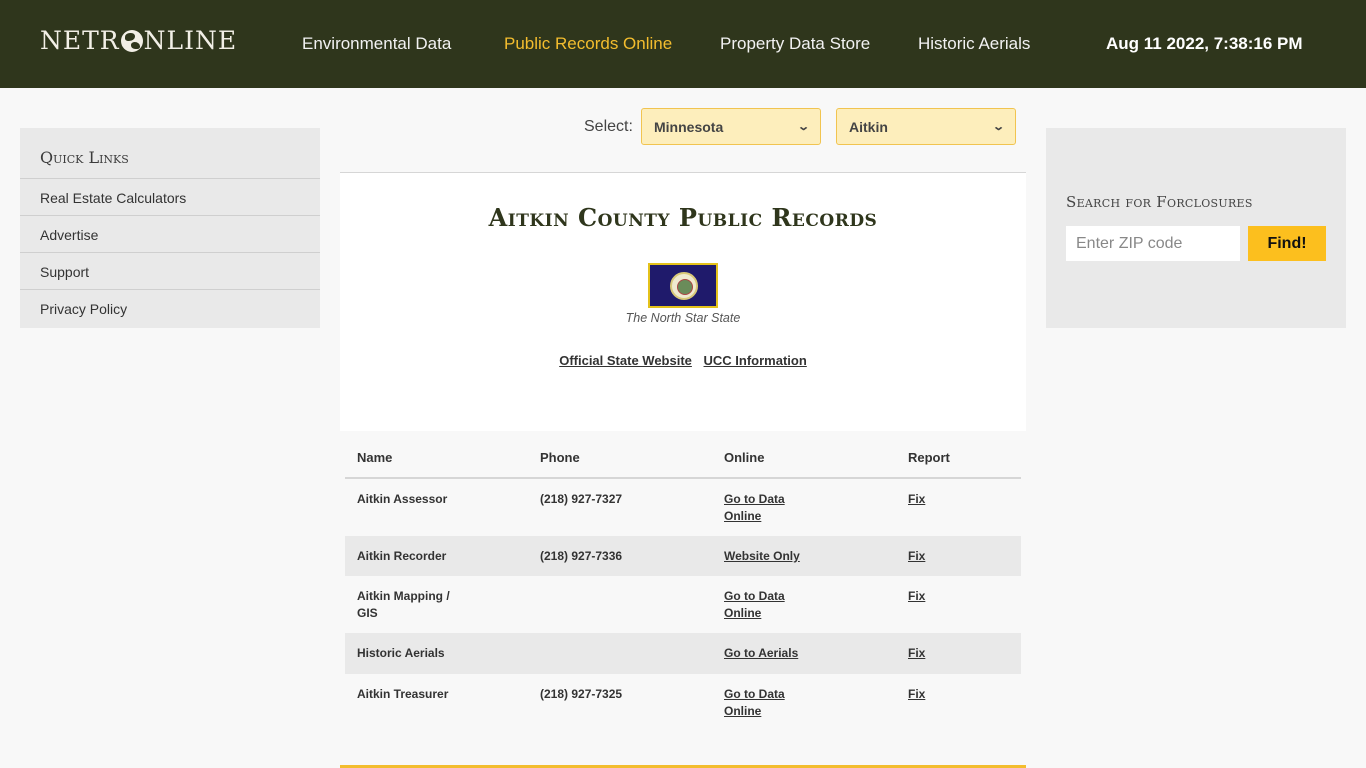  Describe the element at coordinates (683, 318) in the screenshot. I see `state-nickname: The North Star State` at that location.